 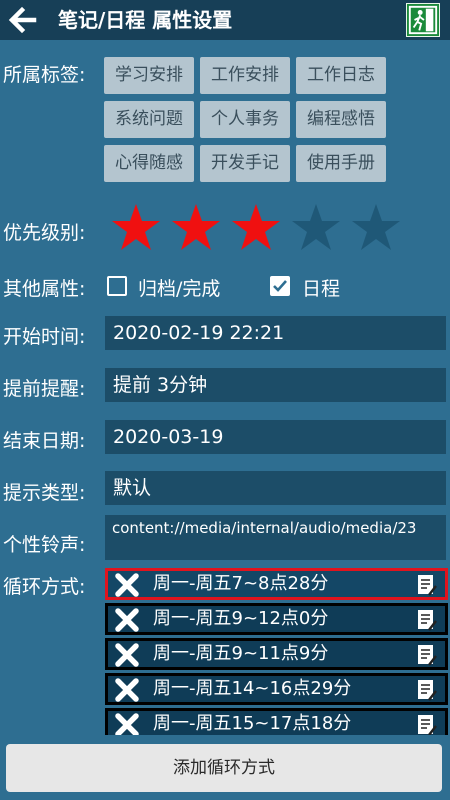 I want to click on tags-label: 所属标签:, so click(x=44, y=75).